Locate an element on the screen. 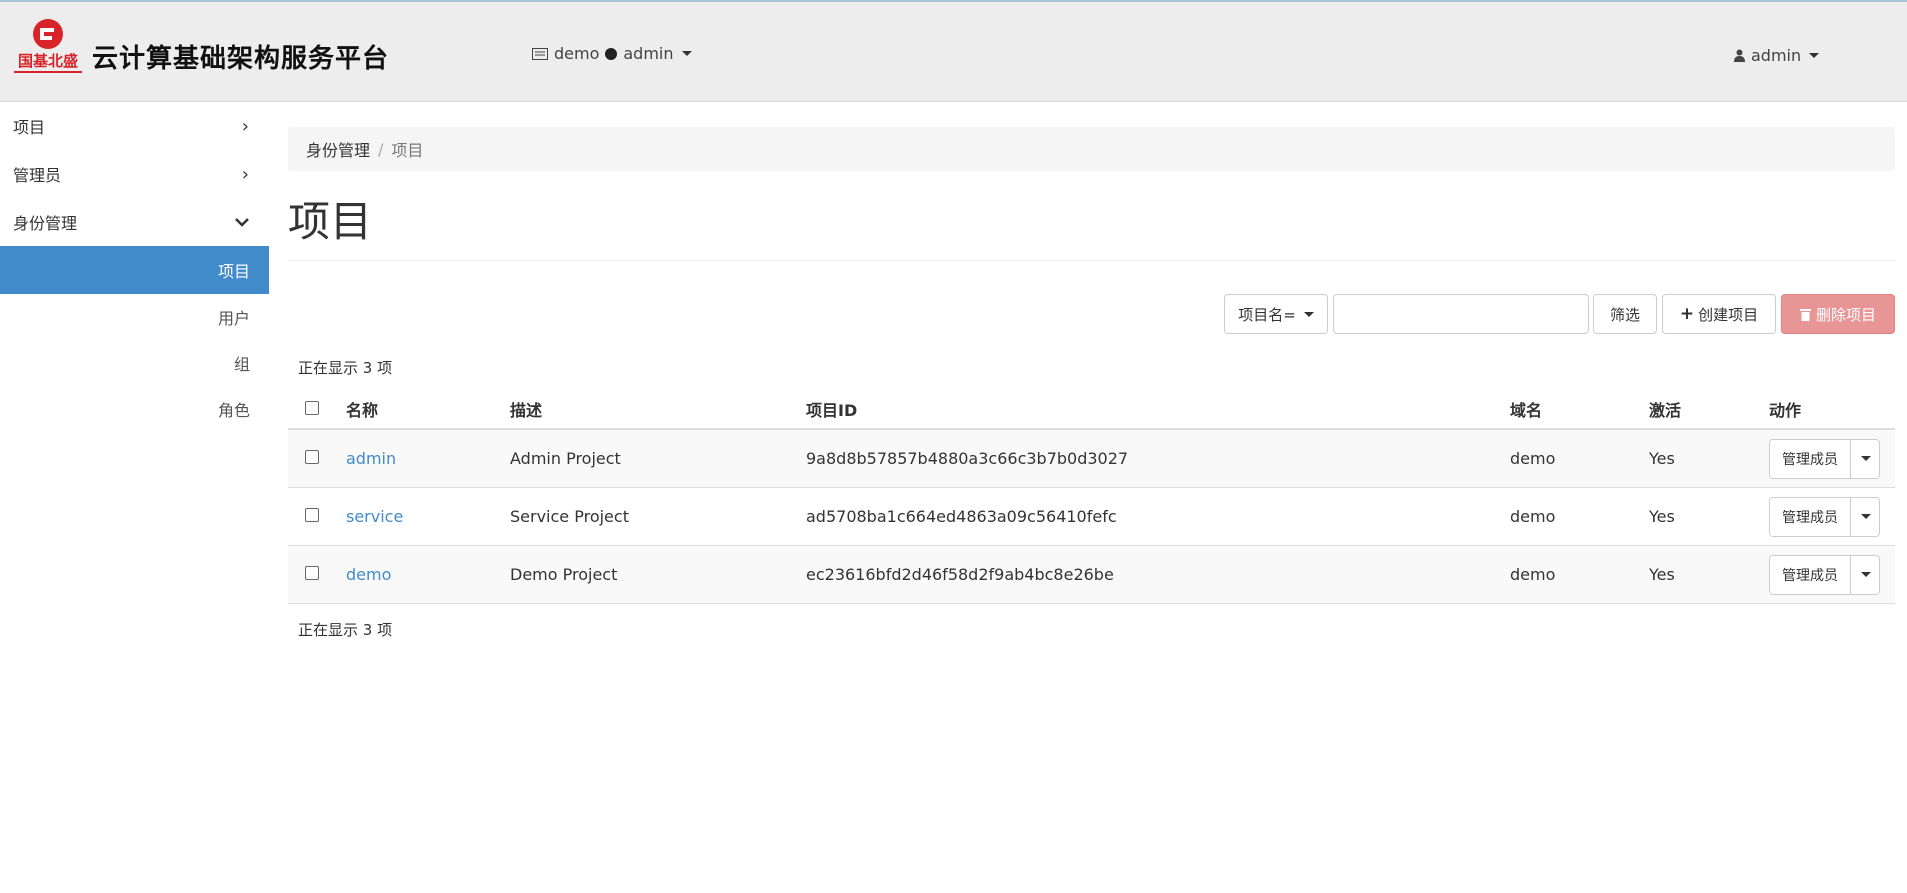 The height and width of the screenshot is (893, 1907). project-id: ec23616bfd2d46f58d2f9ab4bc8e26be is located at coordinates (1158, 574).